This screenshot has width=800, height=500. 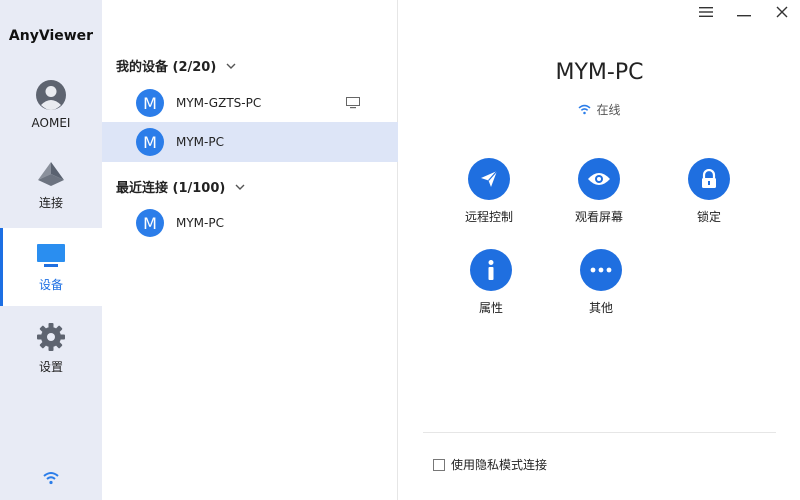 I want to click on device-row: M MYM-GZTS-PC, so click(x=250, y=103).